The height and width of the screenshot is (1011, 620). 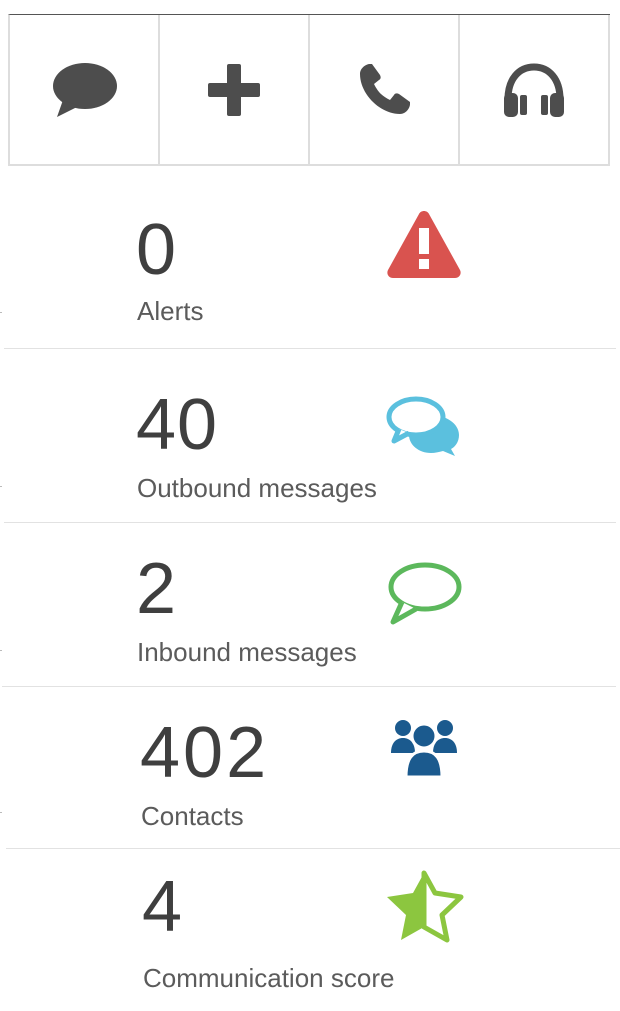 I want to click on action-toolbar, so click(x=309, y=90).